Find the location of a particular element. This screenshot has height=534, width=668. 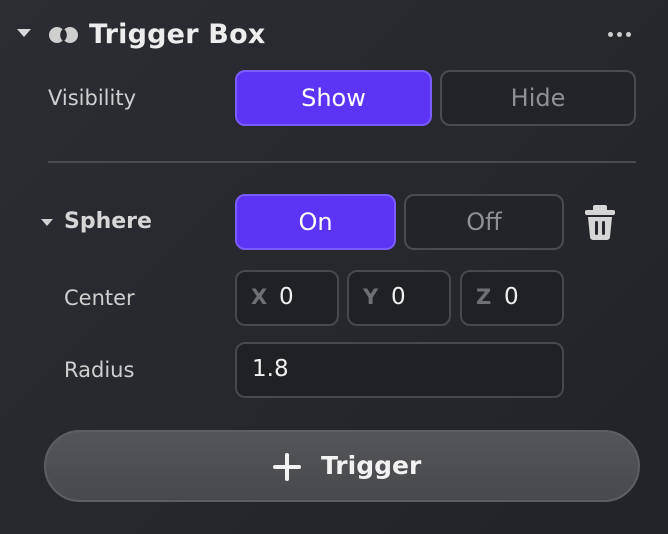

sphere-on-button: On is located at coordinates (315, 222).